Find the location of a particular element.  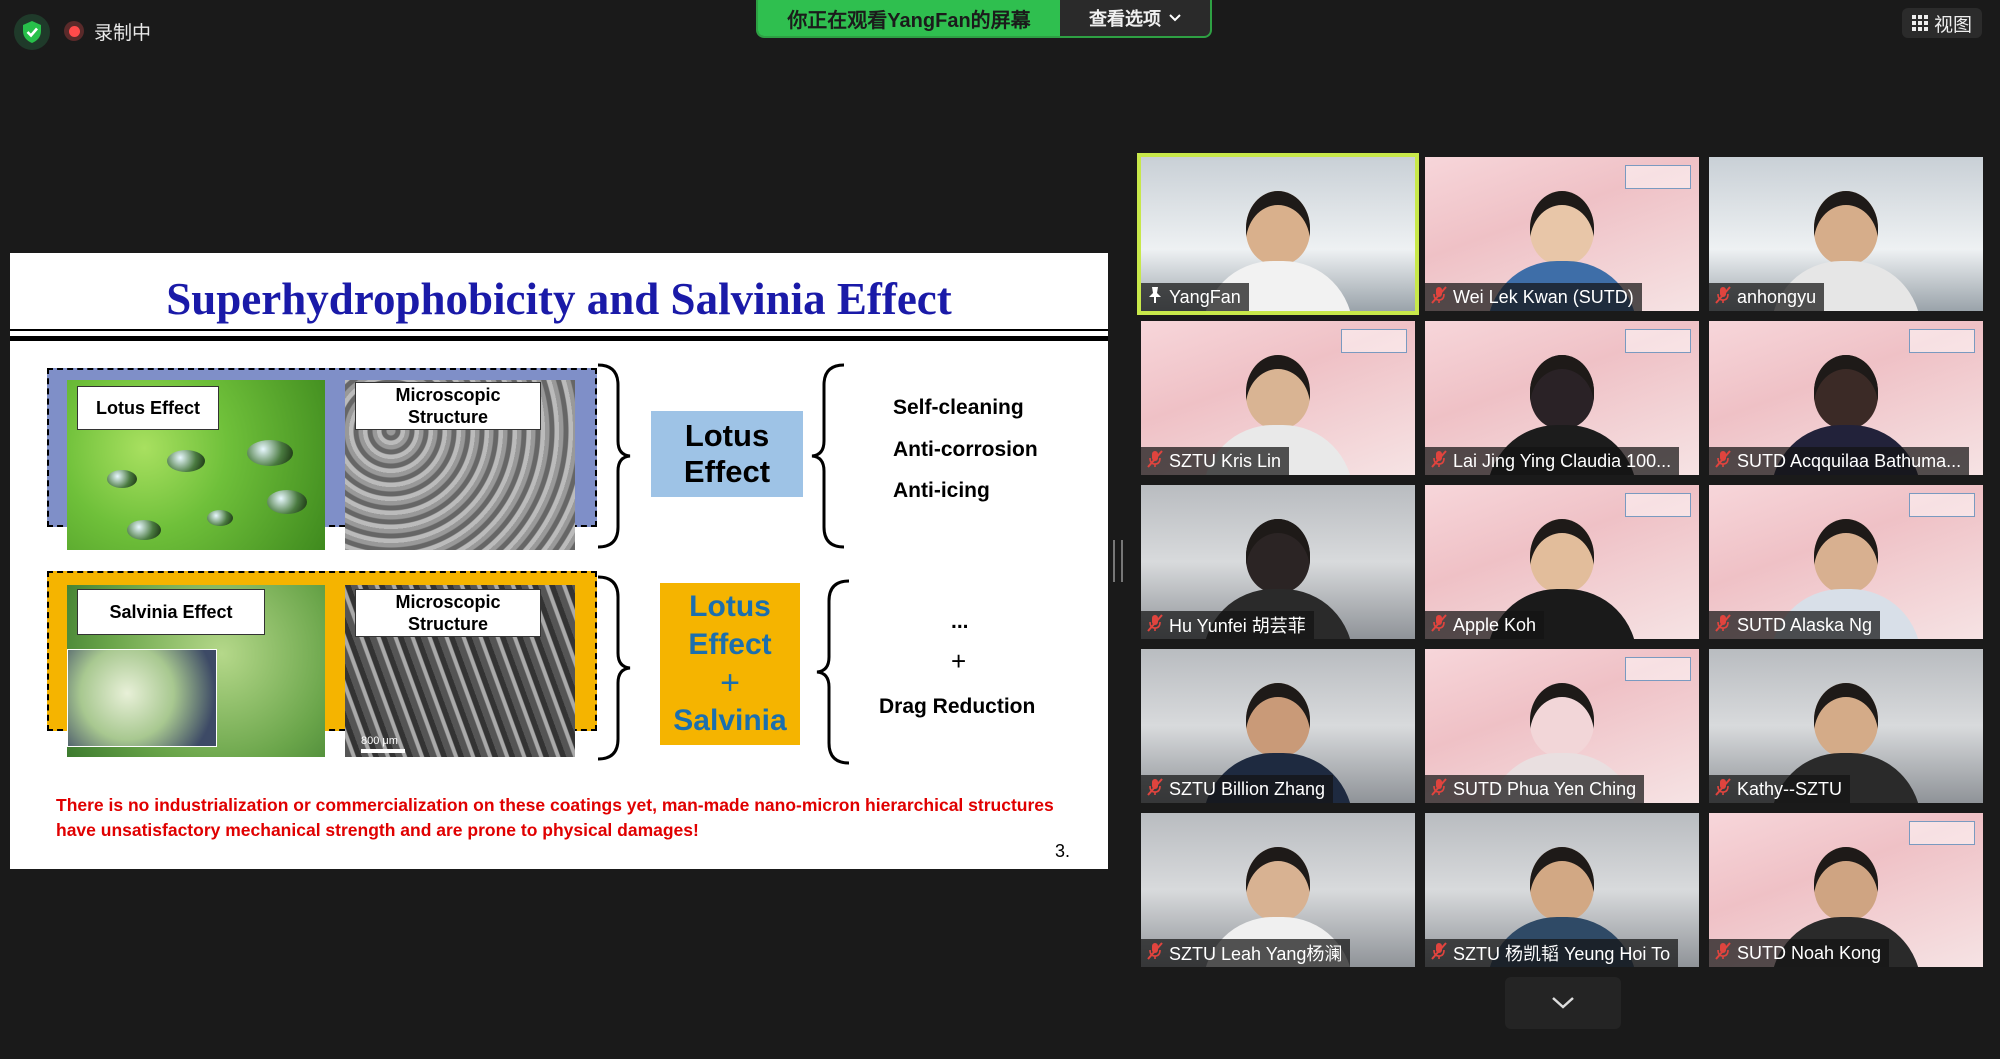

participant-name-badge: Kathy--SZTU is located at coordinates (1780, 789).